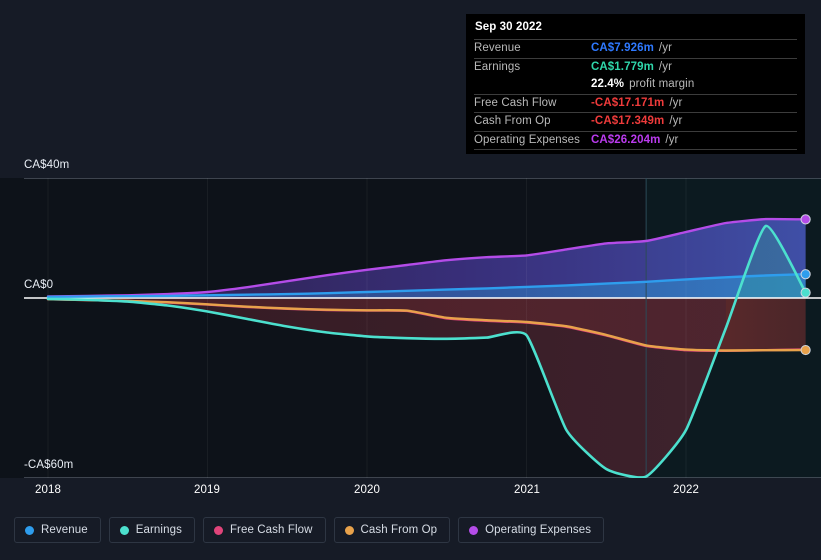  Describe the element at coordinates (497, 48) in the screenshot. I see `tooltip-row-label: Revenue` at that location.